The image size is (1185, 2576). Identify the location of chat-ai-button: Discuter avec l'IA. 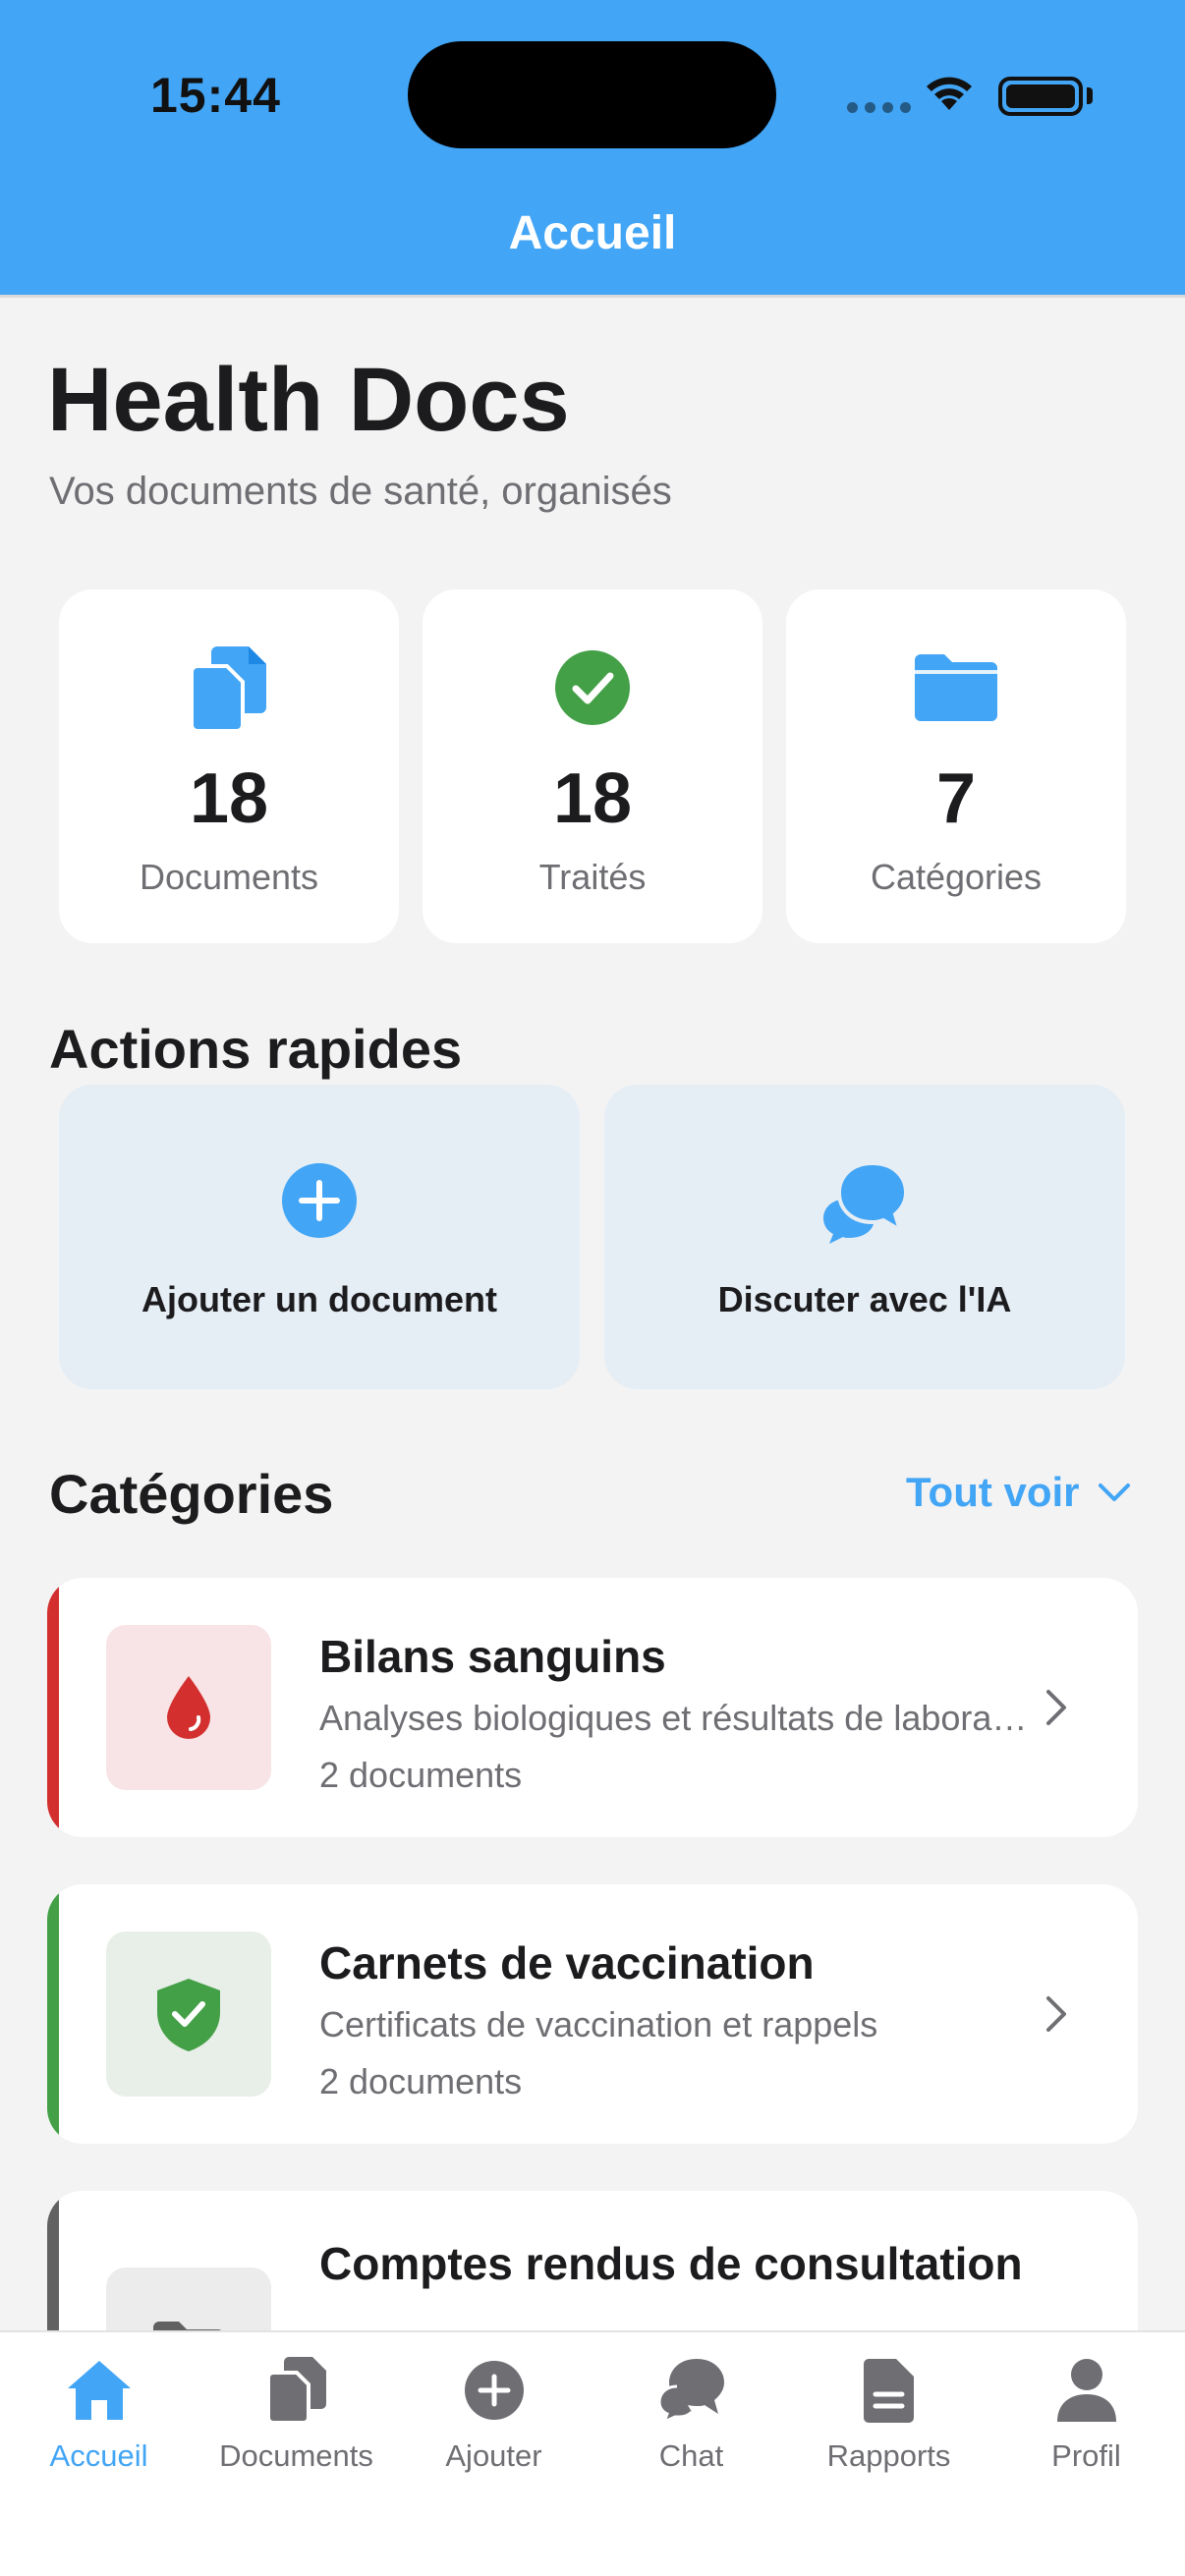
(865, 1237).